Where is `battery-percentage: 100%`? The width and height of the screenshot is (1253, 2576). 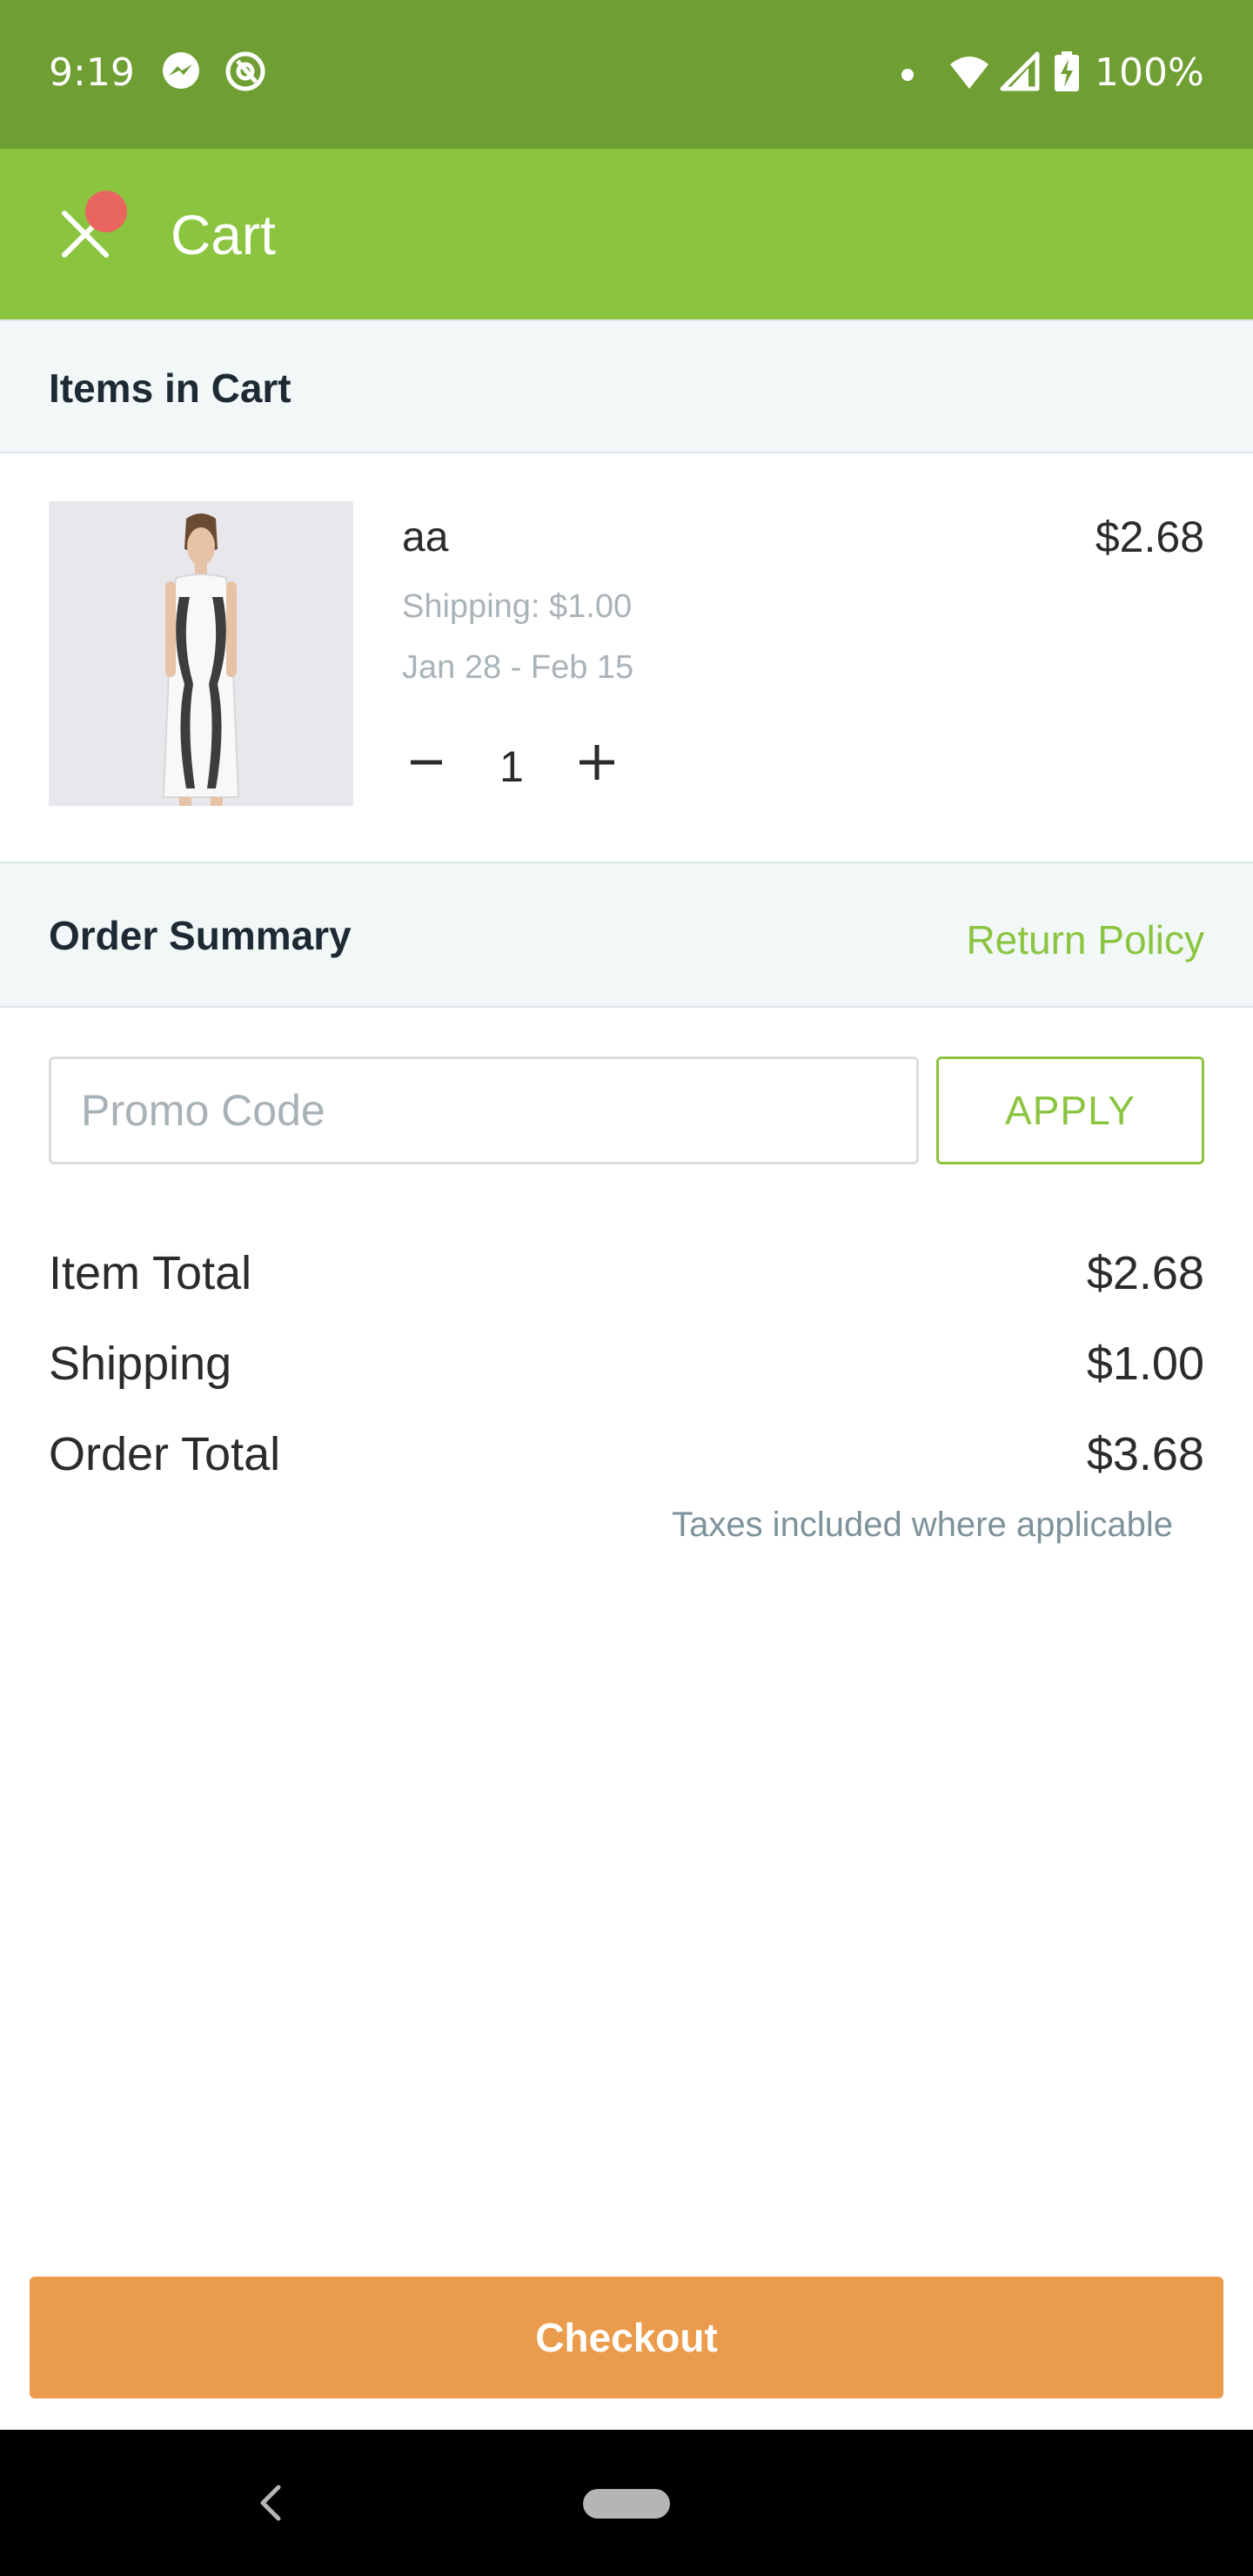
battery-percentage: 100% is located at coordinates (1149, 72).